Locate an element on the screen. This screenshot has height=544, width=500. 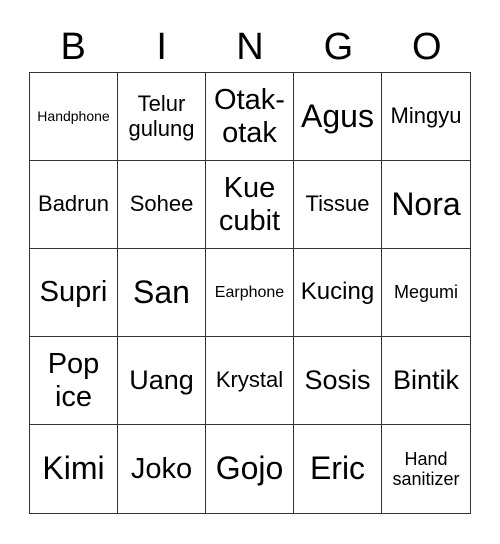
bingo-cell: Nora is located at coordinates (426, 205).